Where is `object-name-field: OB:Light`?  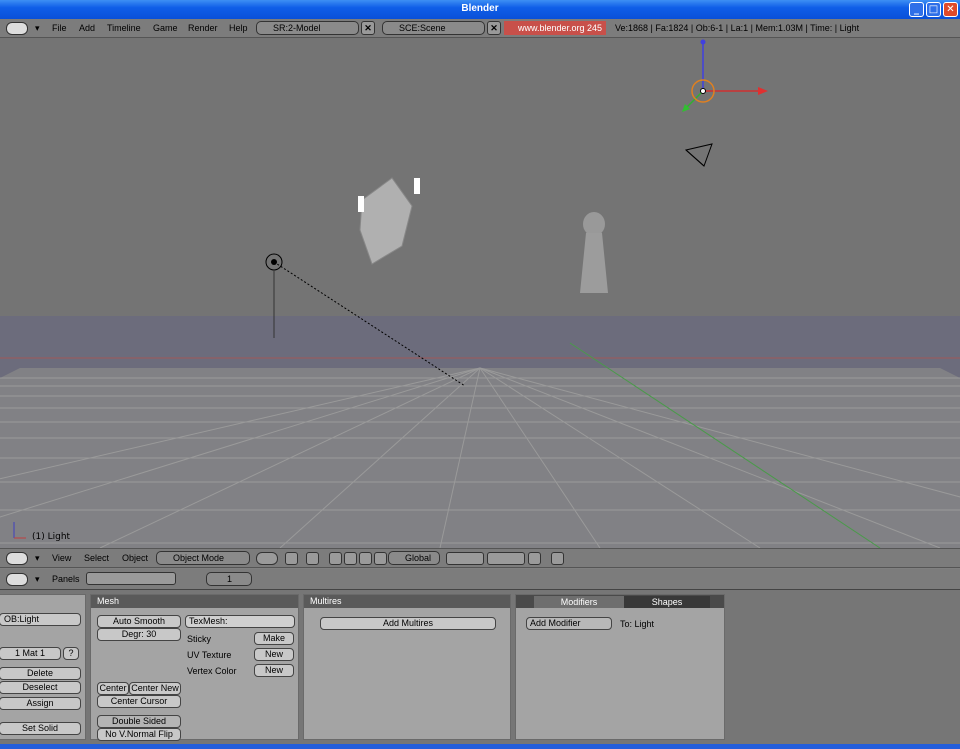
object-name-field: OB:Light is located at coordinates (40, 619).